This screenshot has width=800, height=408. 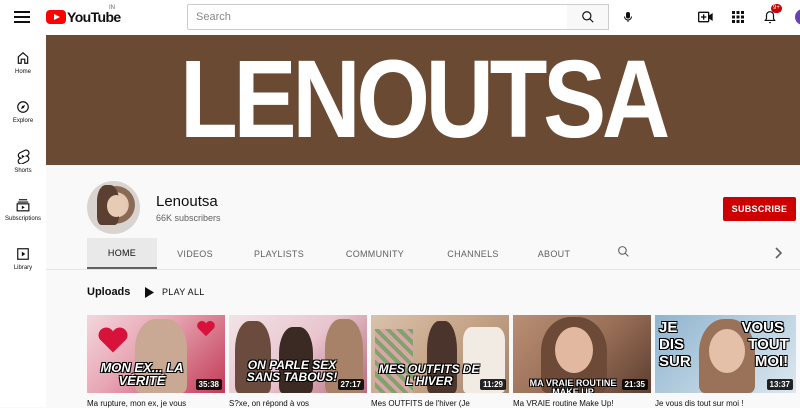 What do you see at coordinates (187, 201) in the screenshot?
I see `channel-name: Lenoutsa` at bounding box center [187, 201].